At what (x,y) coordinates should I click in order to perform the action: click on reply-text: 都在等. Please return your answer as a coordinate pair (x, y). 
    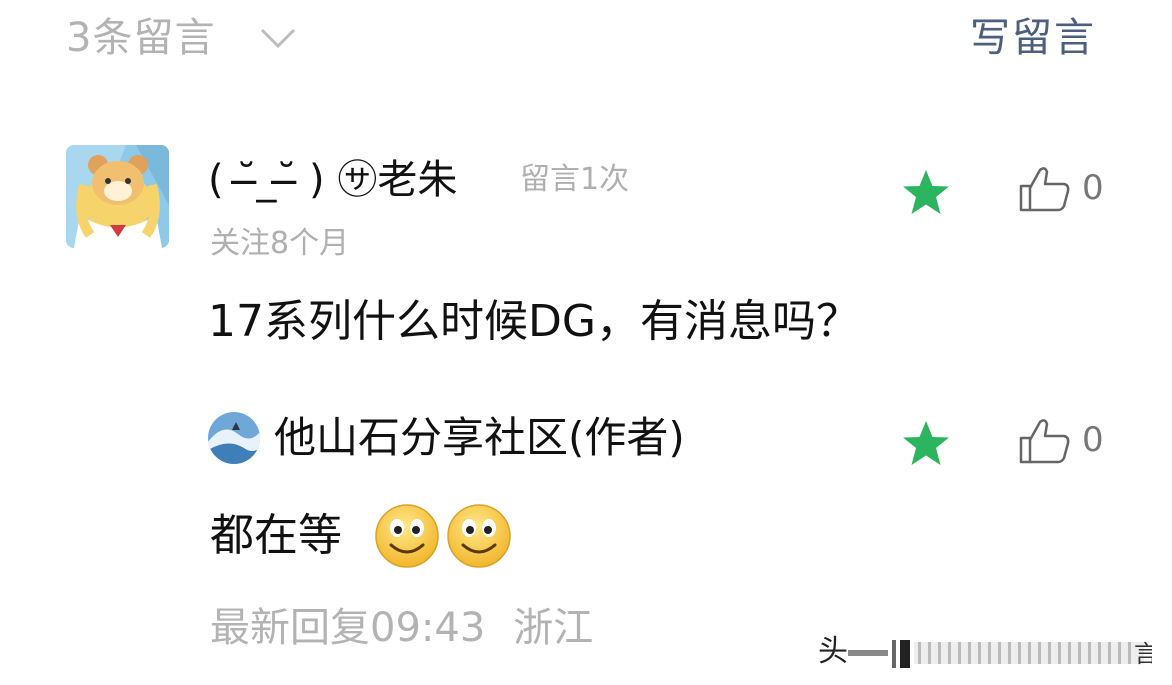
    Looking at the image, I should click on (276, 536).